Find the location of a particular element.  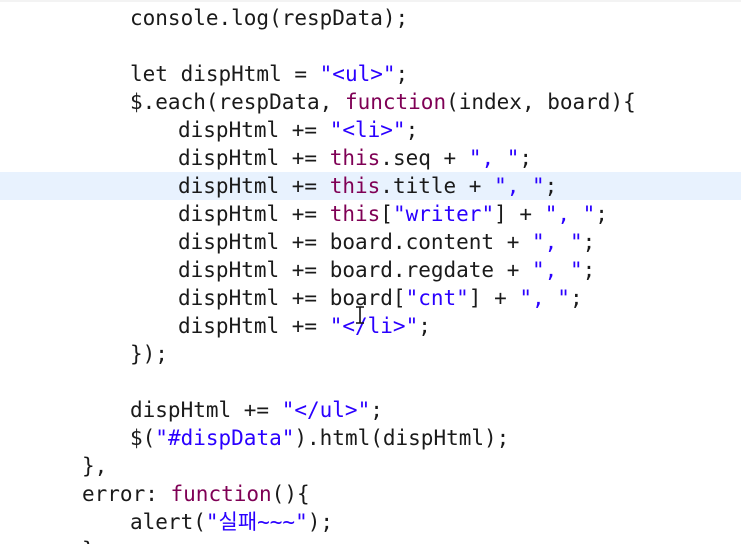

code-text: dispHtml += board.regdate + ", "; is located at coordinates (386, 270).